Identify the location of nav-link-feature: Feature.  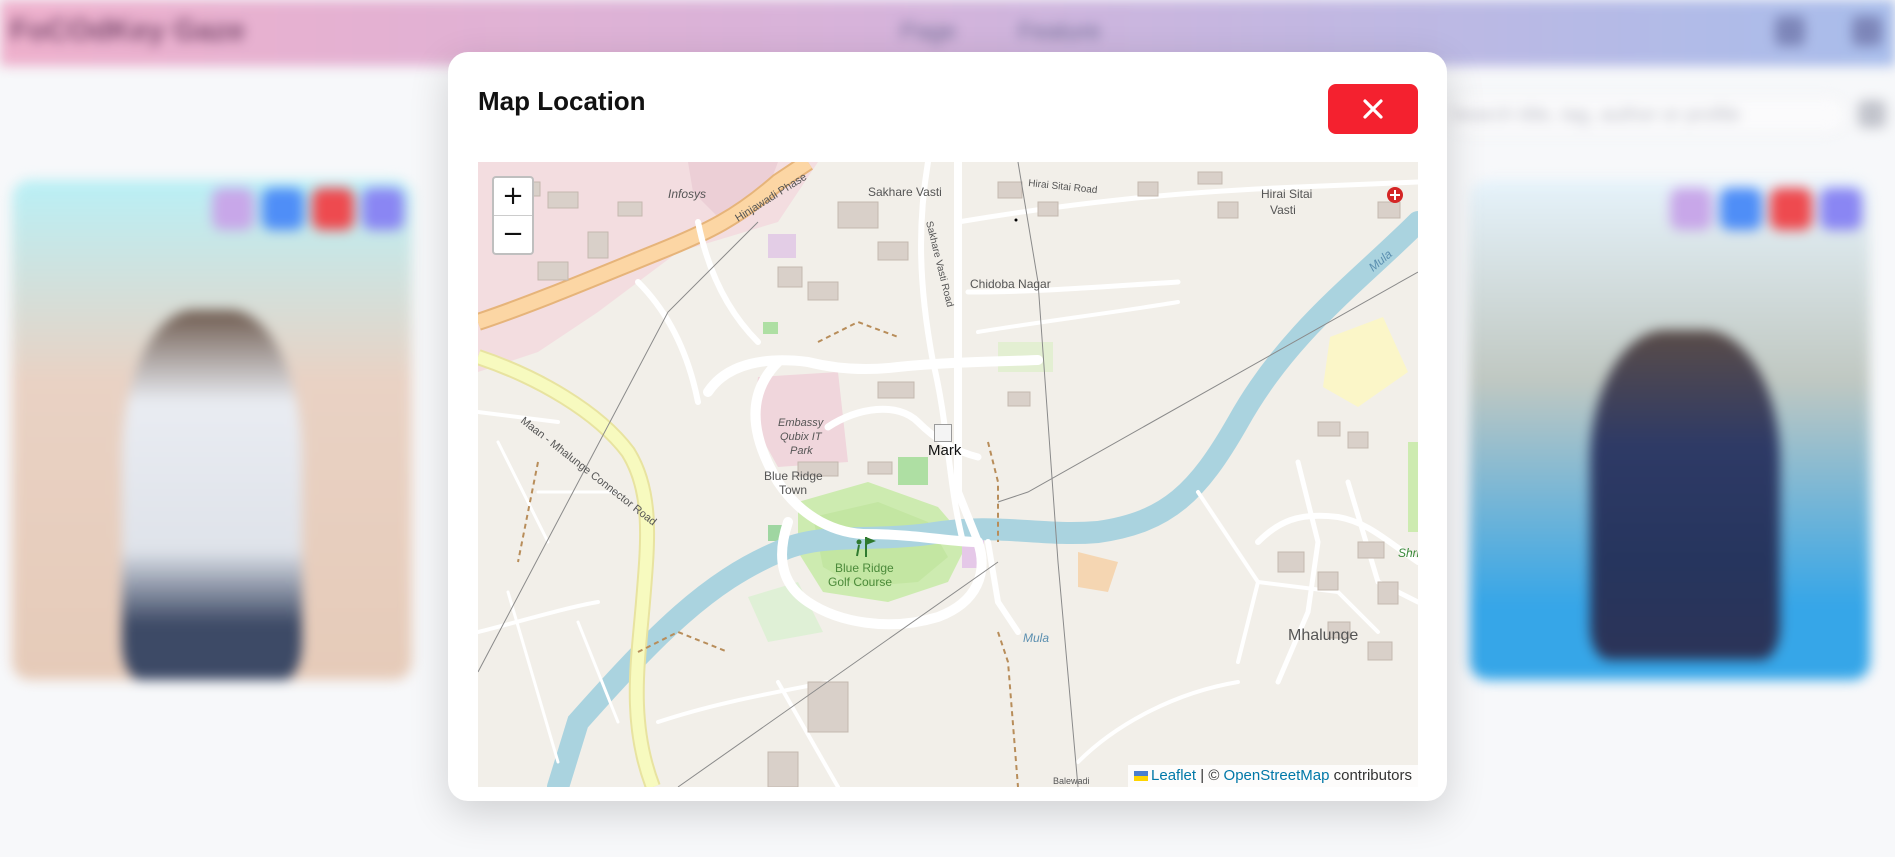
(1059, 32).